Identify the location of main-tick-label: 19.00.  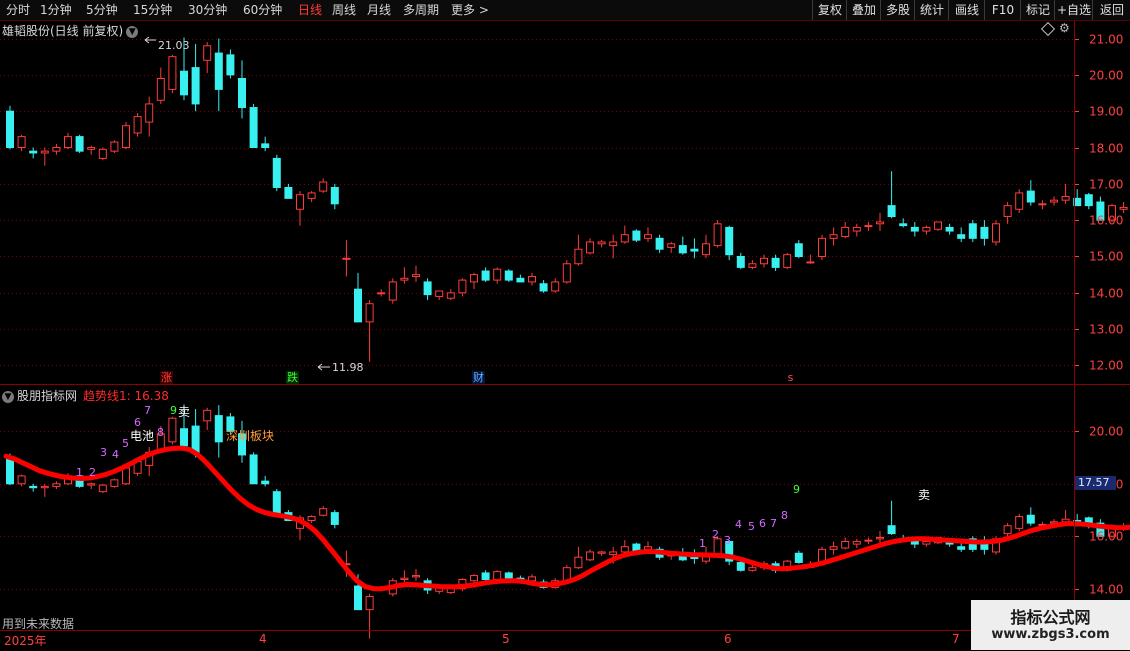
(1106, 112).